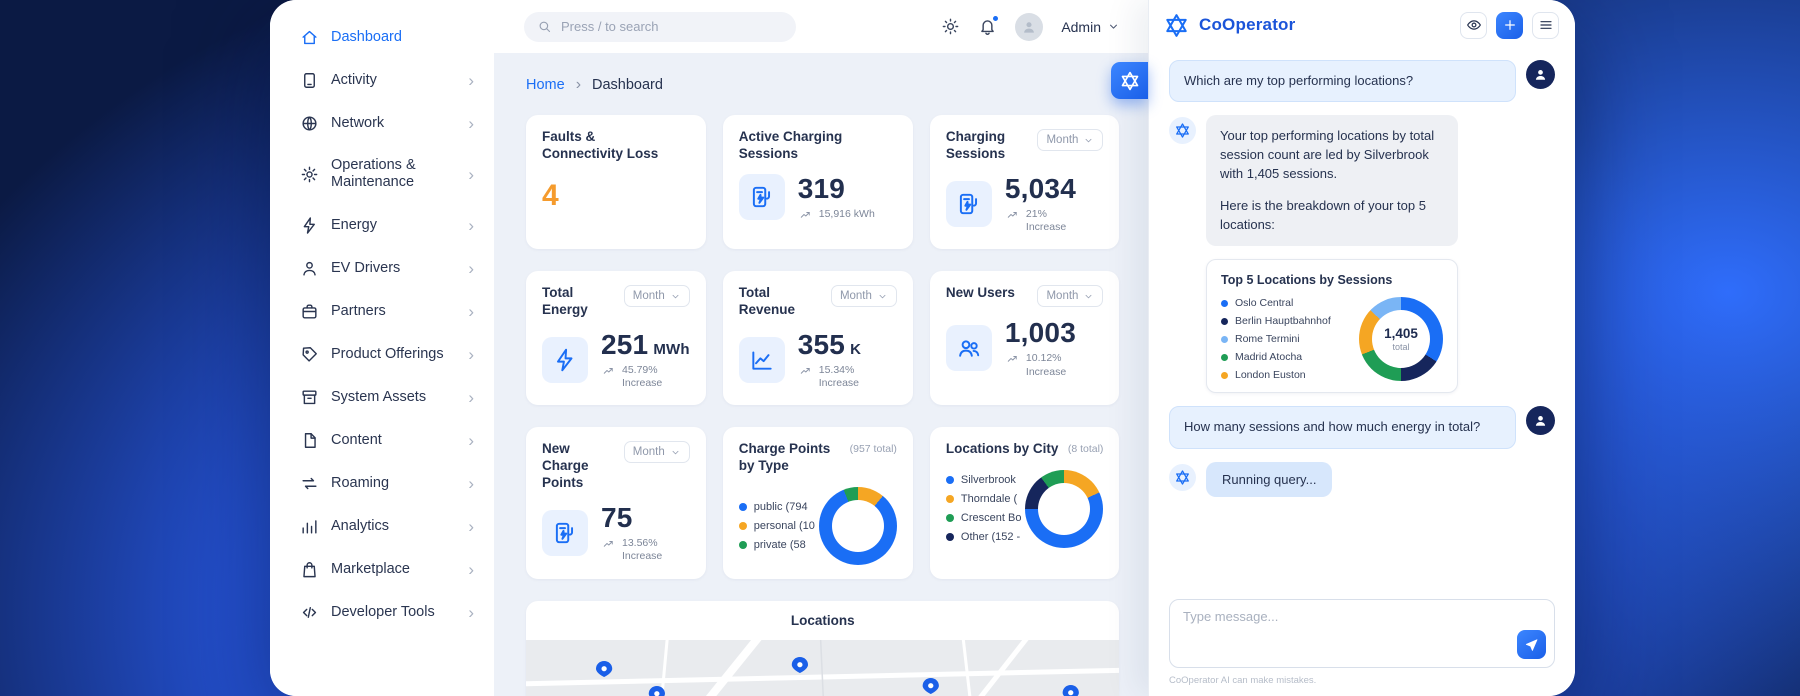  What do you see at coordinates (780, 506) in the screenshot?
I see `legend-label: public (794` at bounding box center [780, 506].